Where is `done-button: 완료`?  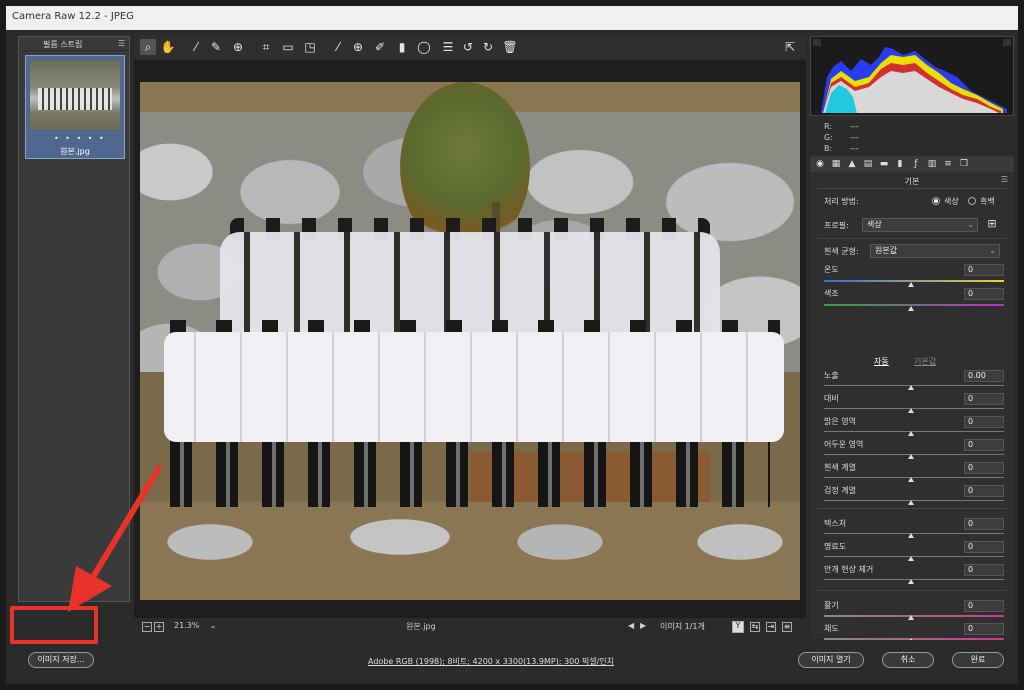
done-button: 완료 is located at coordinates (978, 660).